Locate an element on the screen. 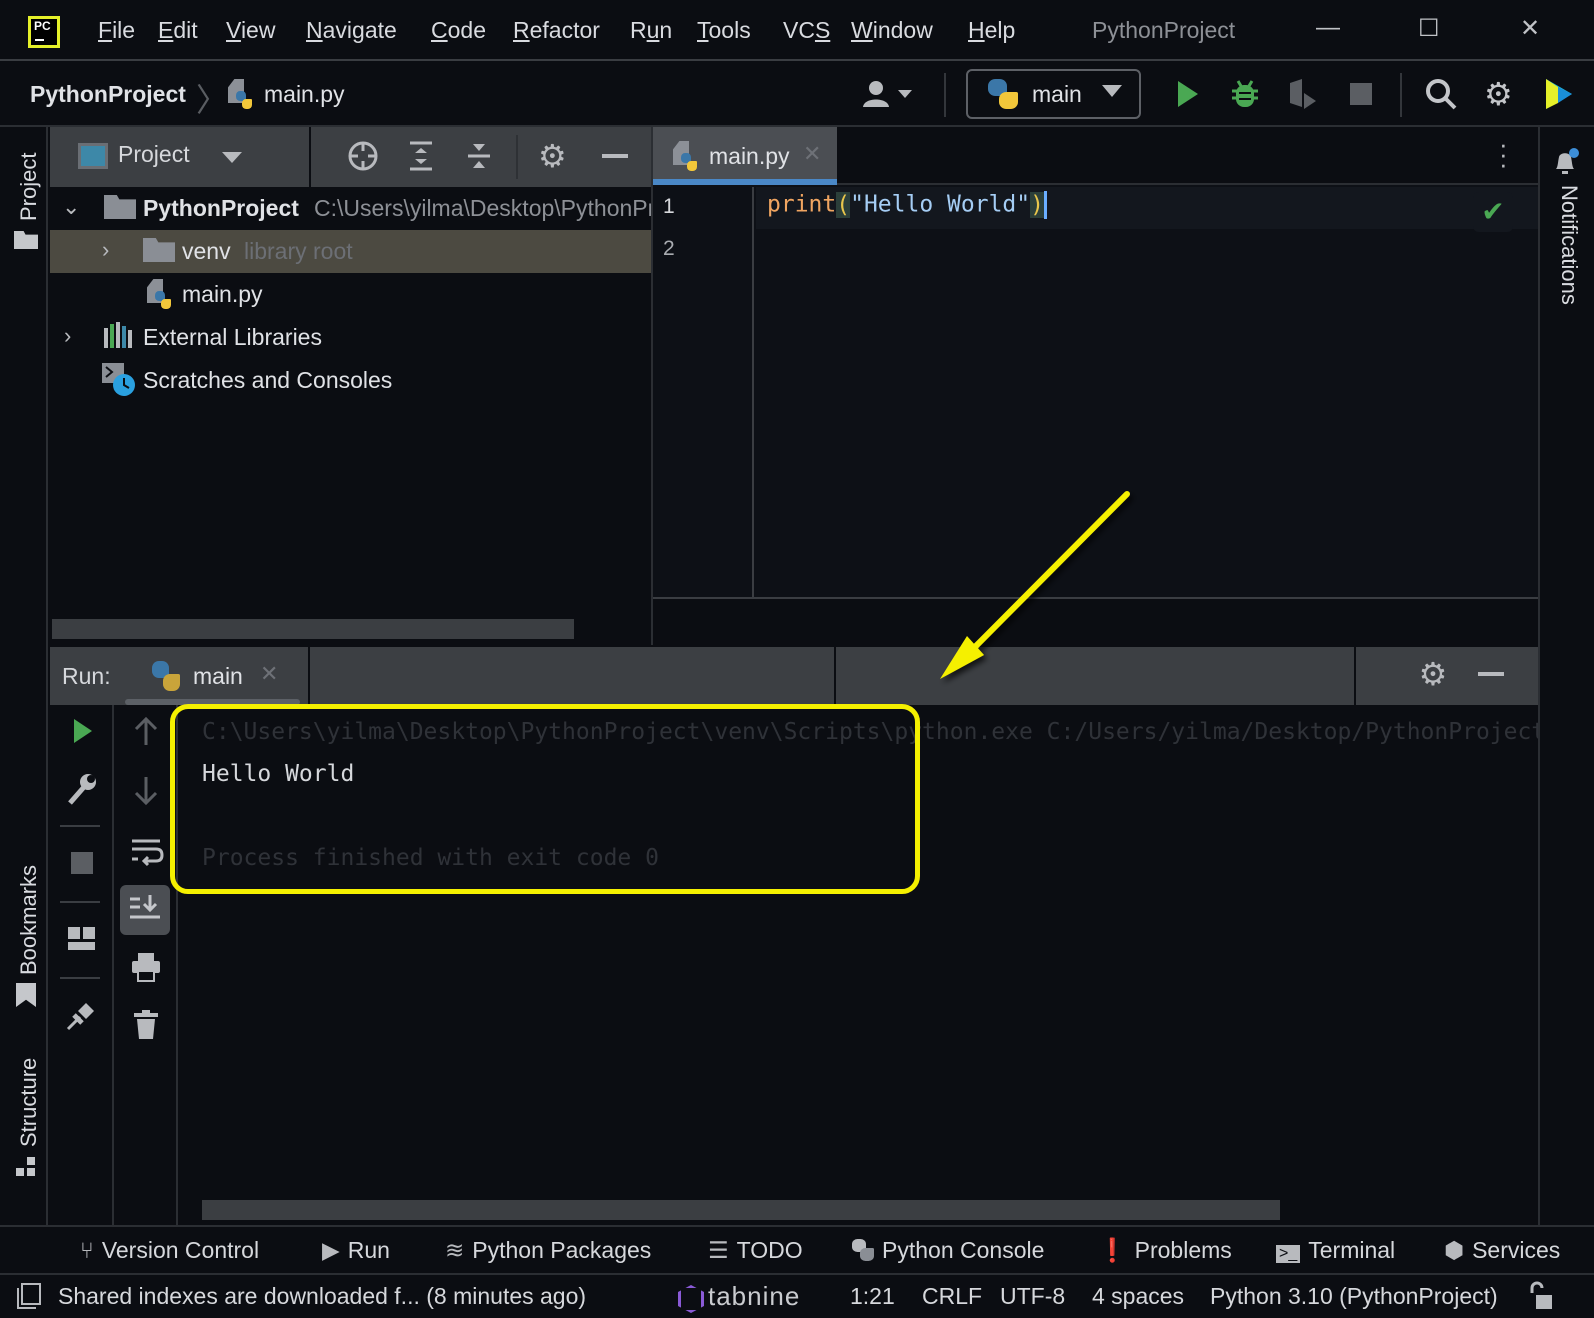 Image resolution: width=1594 pixels, height=1318 pixels. tree-item-external-libraries: › External Libraries is located at coordinates (351, 337).